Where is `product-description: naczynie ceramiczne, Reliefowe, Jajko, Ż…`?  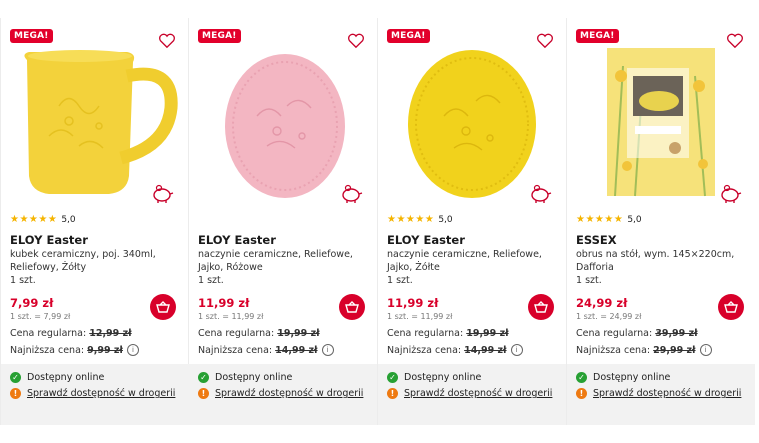 product-description: naczynie ceramiczne, Reliefowe, Jajko, Ż… is located at coordinates (472, 267).